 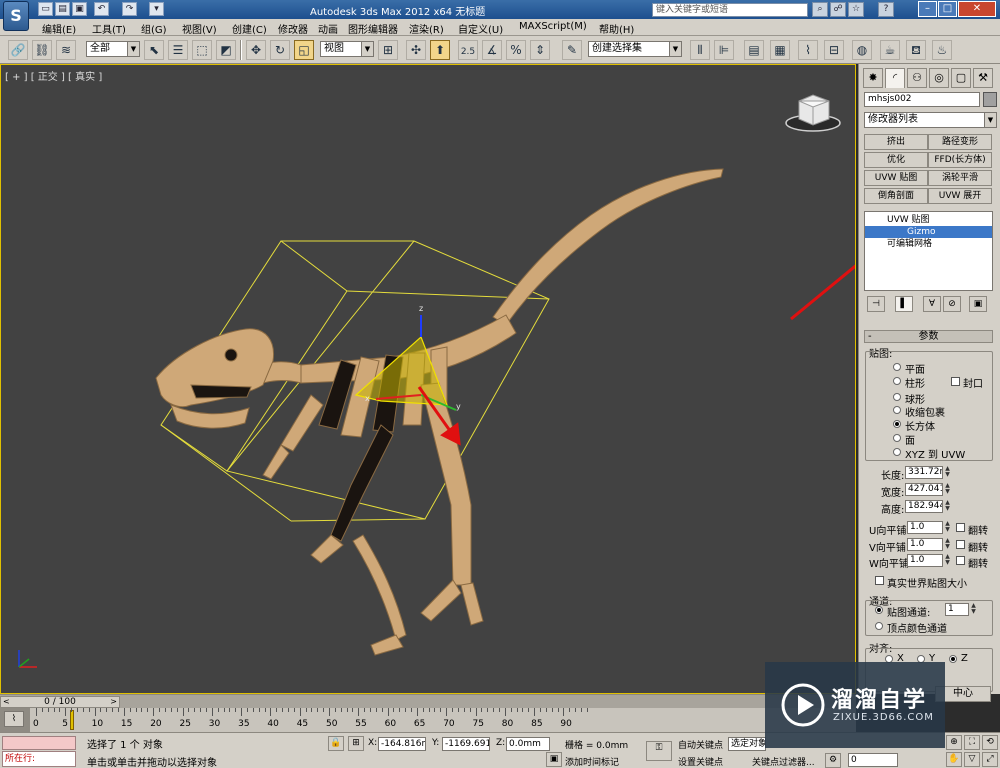 I want to click on undo-icon: ↶, so click(x=101, y=9).